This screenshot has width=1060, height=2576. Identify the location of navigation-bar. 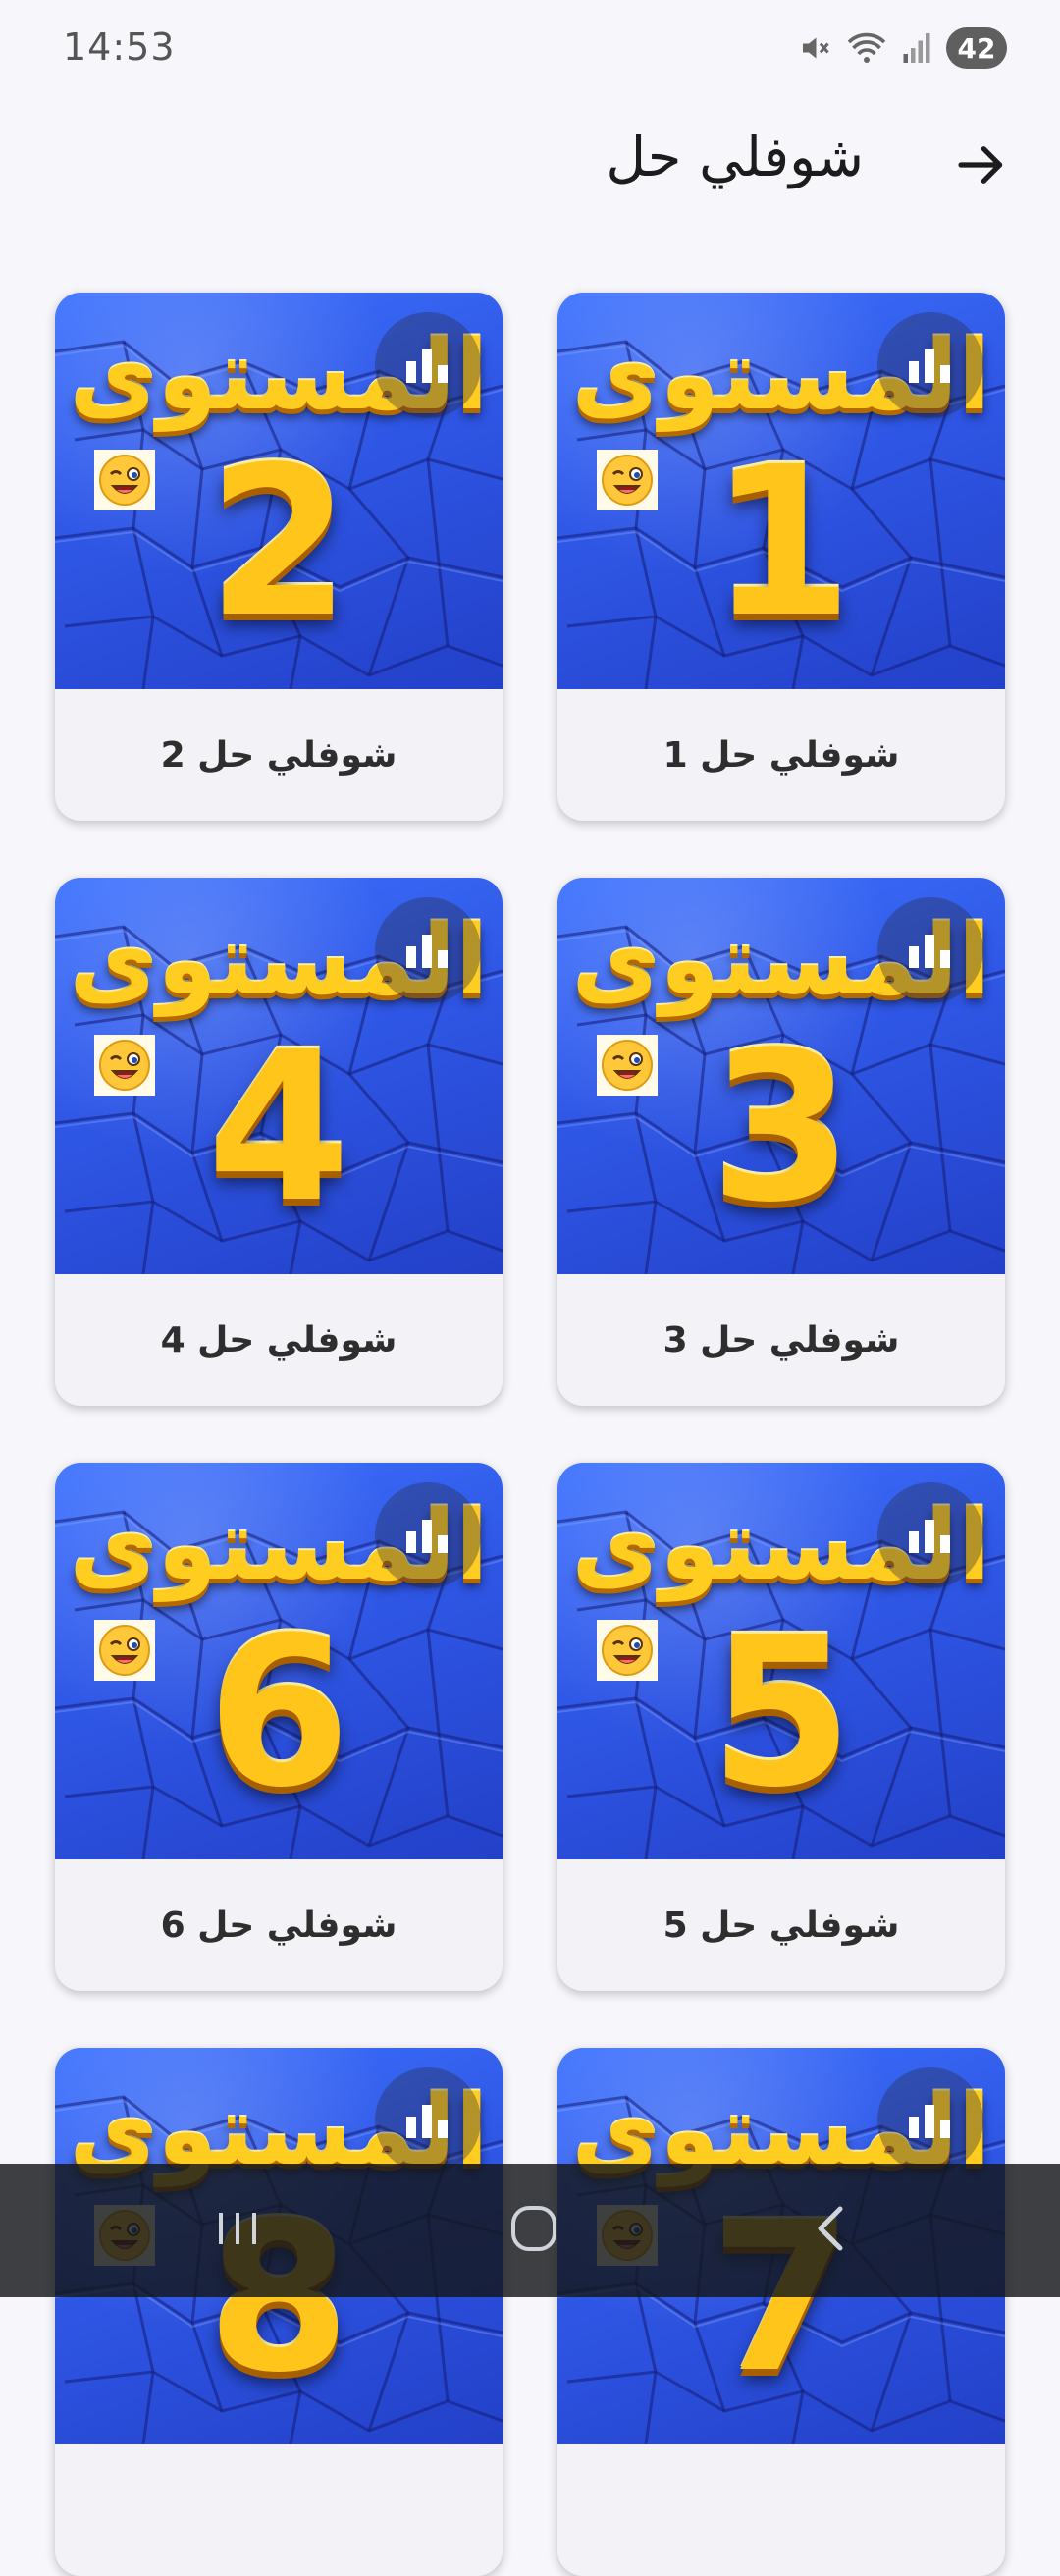
(530, 2230).